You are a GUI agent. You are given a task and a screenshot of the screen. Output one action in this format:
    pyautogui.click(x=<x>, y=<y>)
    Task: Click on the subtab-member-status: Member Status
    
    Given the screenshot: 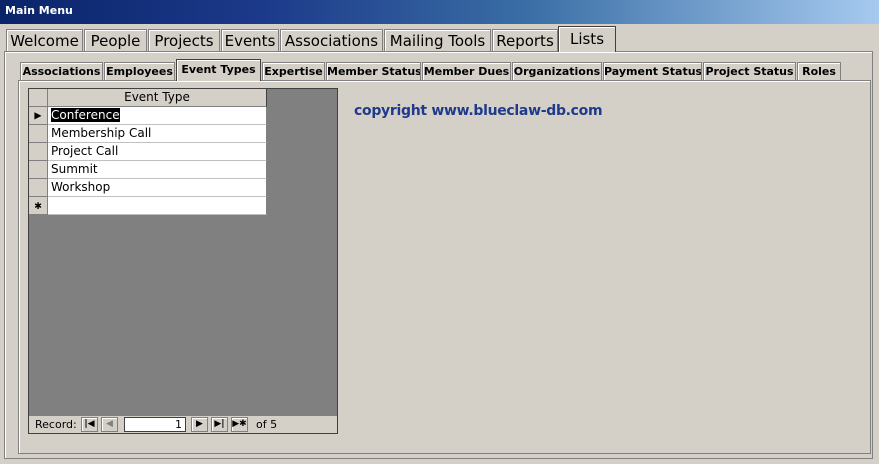 What is the action you would take?
    pyautogui.click(x=373, y=71)
    